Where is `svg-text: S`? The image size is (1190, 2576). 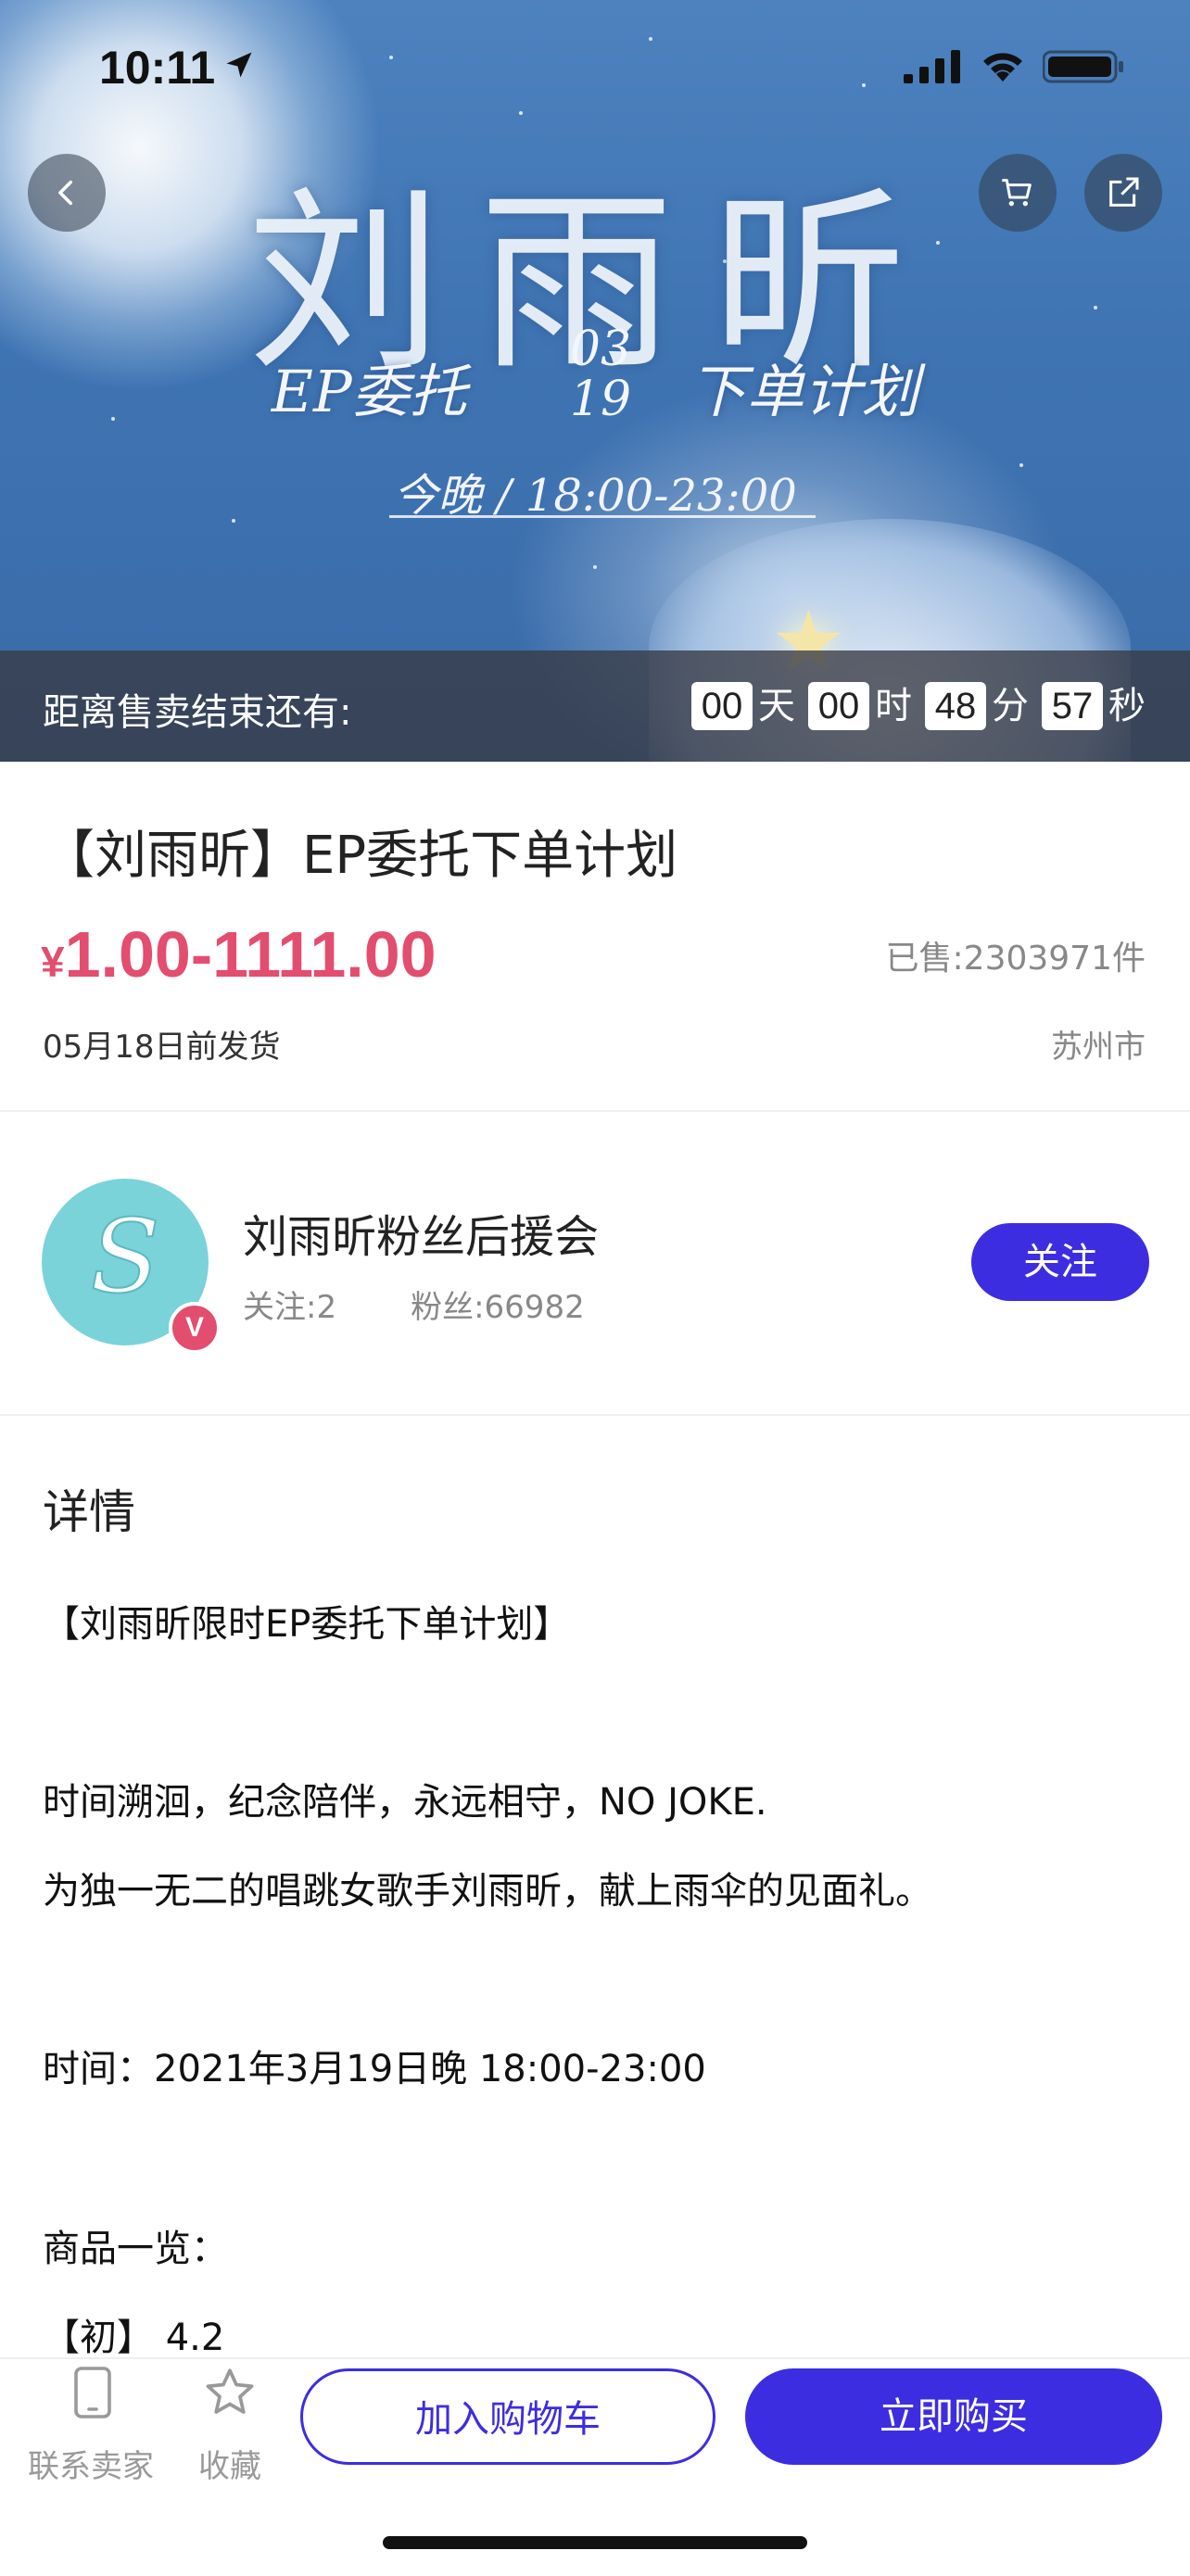
svg-text: S is located at coordinates (124, 1261).